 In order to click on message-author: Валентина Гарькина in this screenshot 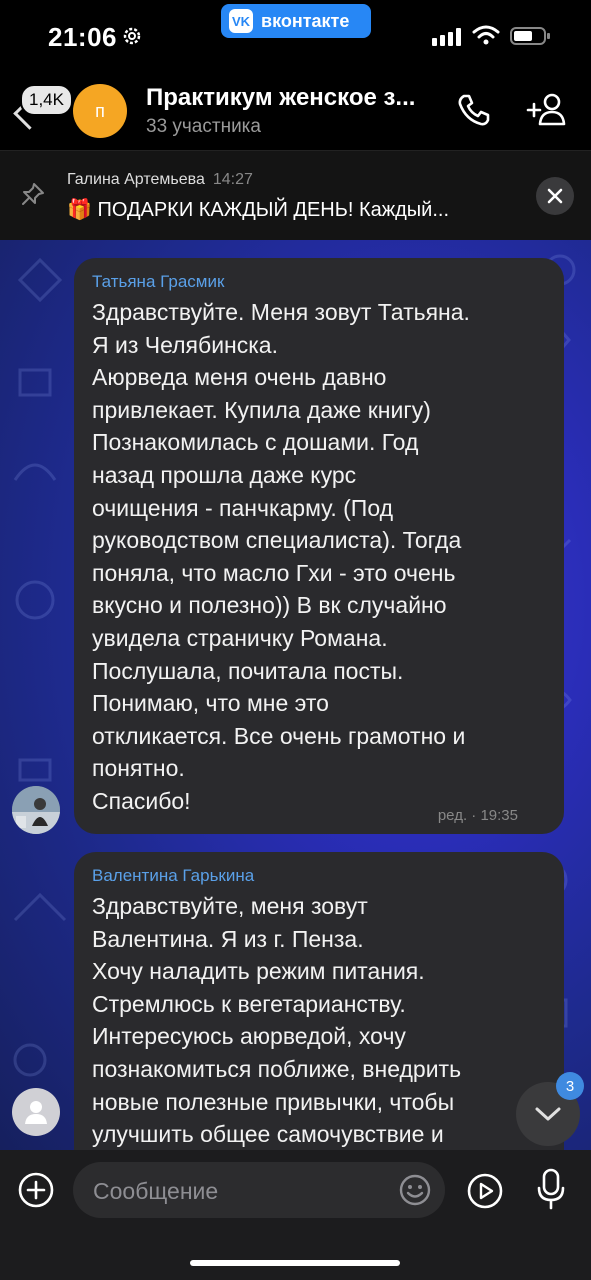, I will do `click(319, 876)`.